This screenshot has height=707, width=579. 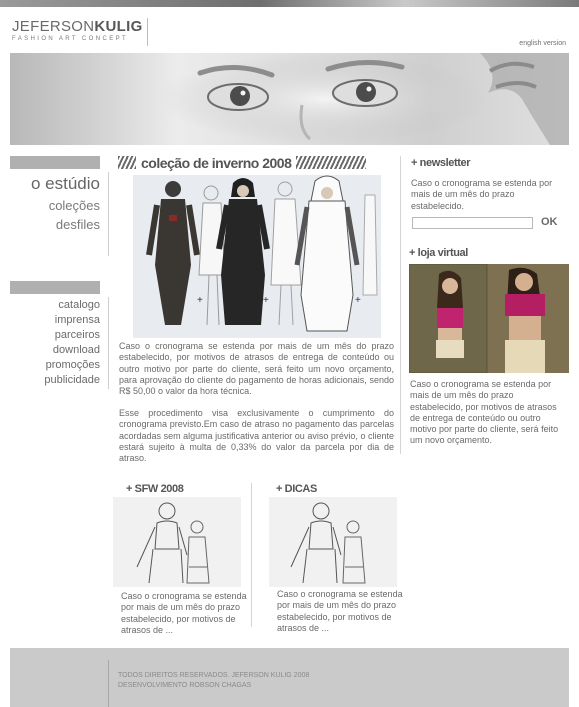 What do you see at coordinates (55, 162) in the screenshot?
I see `nav-primary-header-bar` at bounding box center [55, 162].